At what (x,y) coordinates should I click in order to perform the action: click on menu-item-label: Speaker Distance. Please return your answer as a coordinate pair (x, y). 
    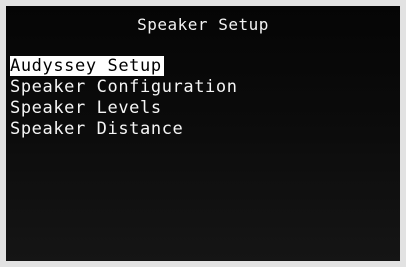
    Looking at the image, I should click on (97, 129).